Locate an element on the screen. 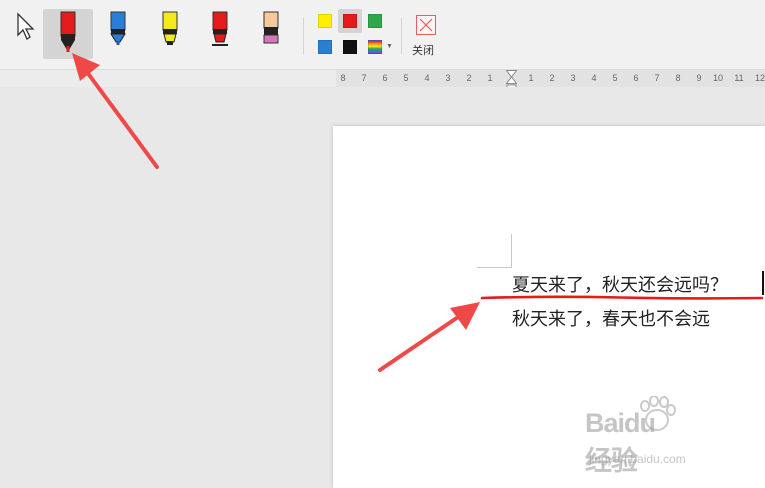  ruler-tick-label: 12 is located at coordinates (759, 78).